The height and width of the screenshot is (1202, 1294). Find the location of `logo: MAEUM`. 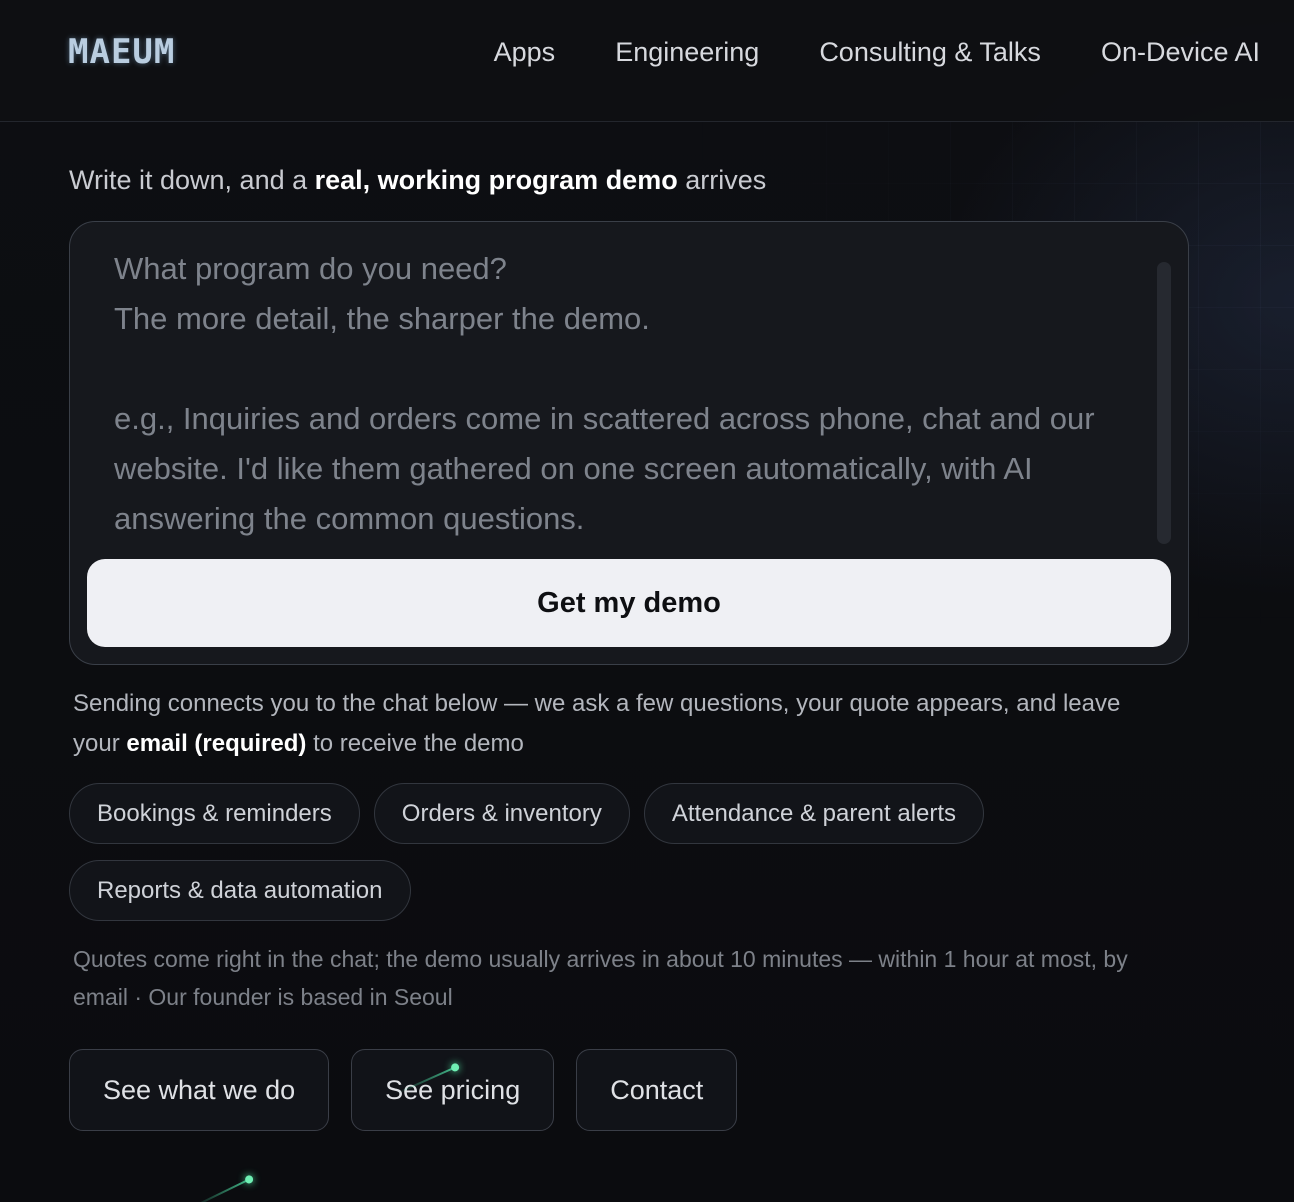

logo: MAEUM is located at coordinates (121, 52).